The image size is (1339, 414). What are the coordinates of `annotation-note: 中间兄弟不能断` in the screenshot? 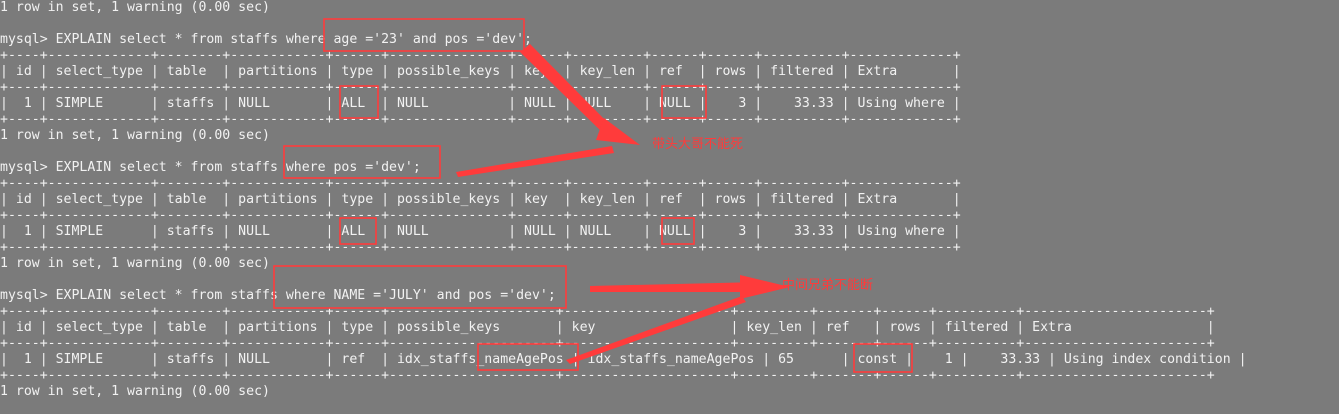 It's located at (828, 285).